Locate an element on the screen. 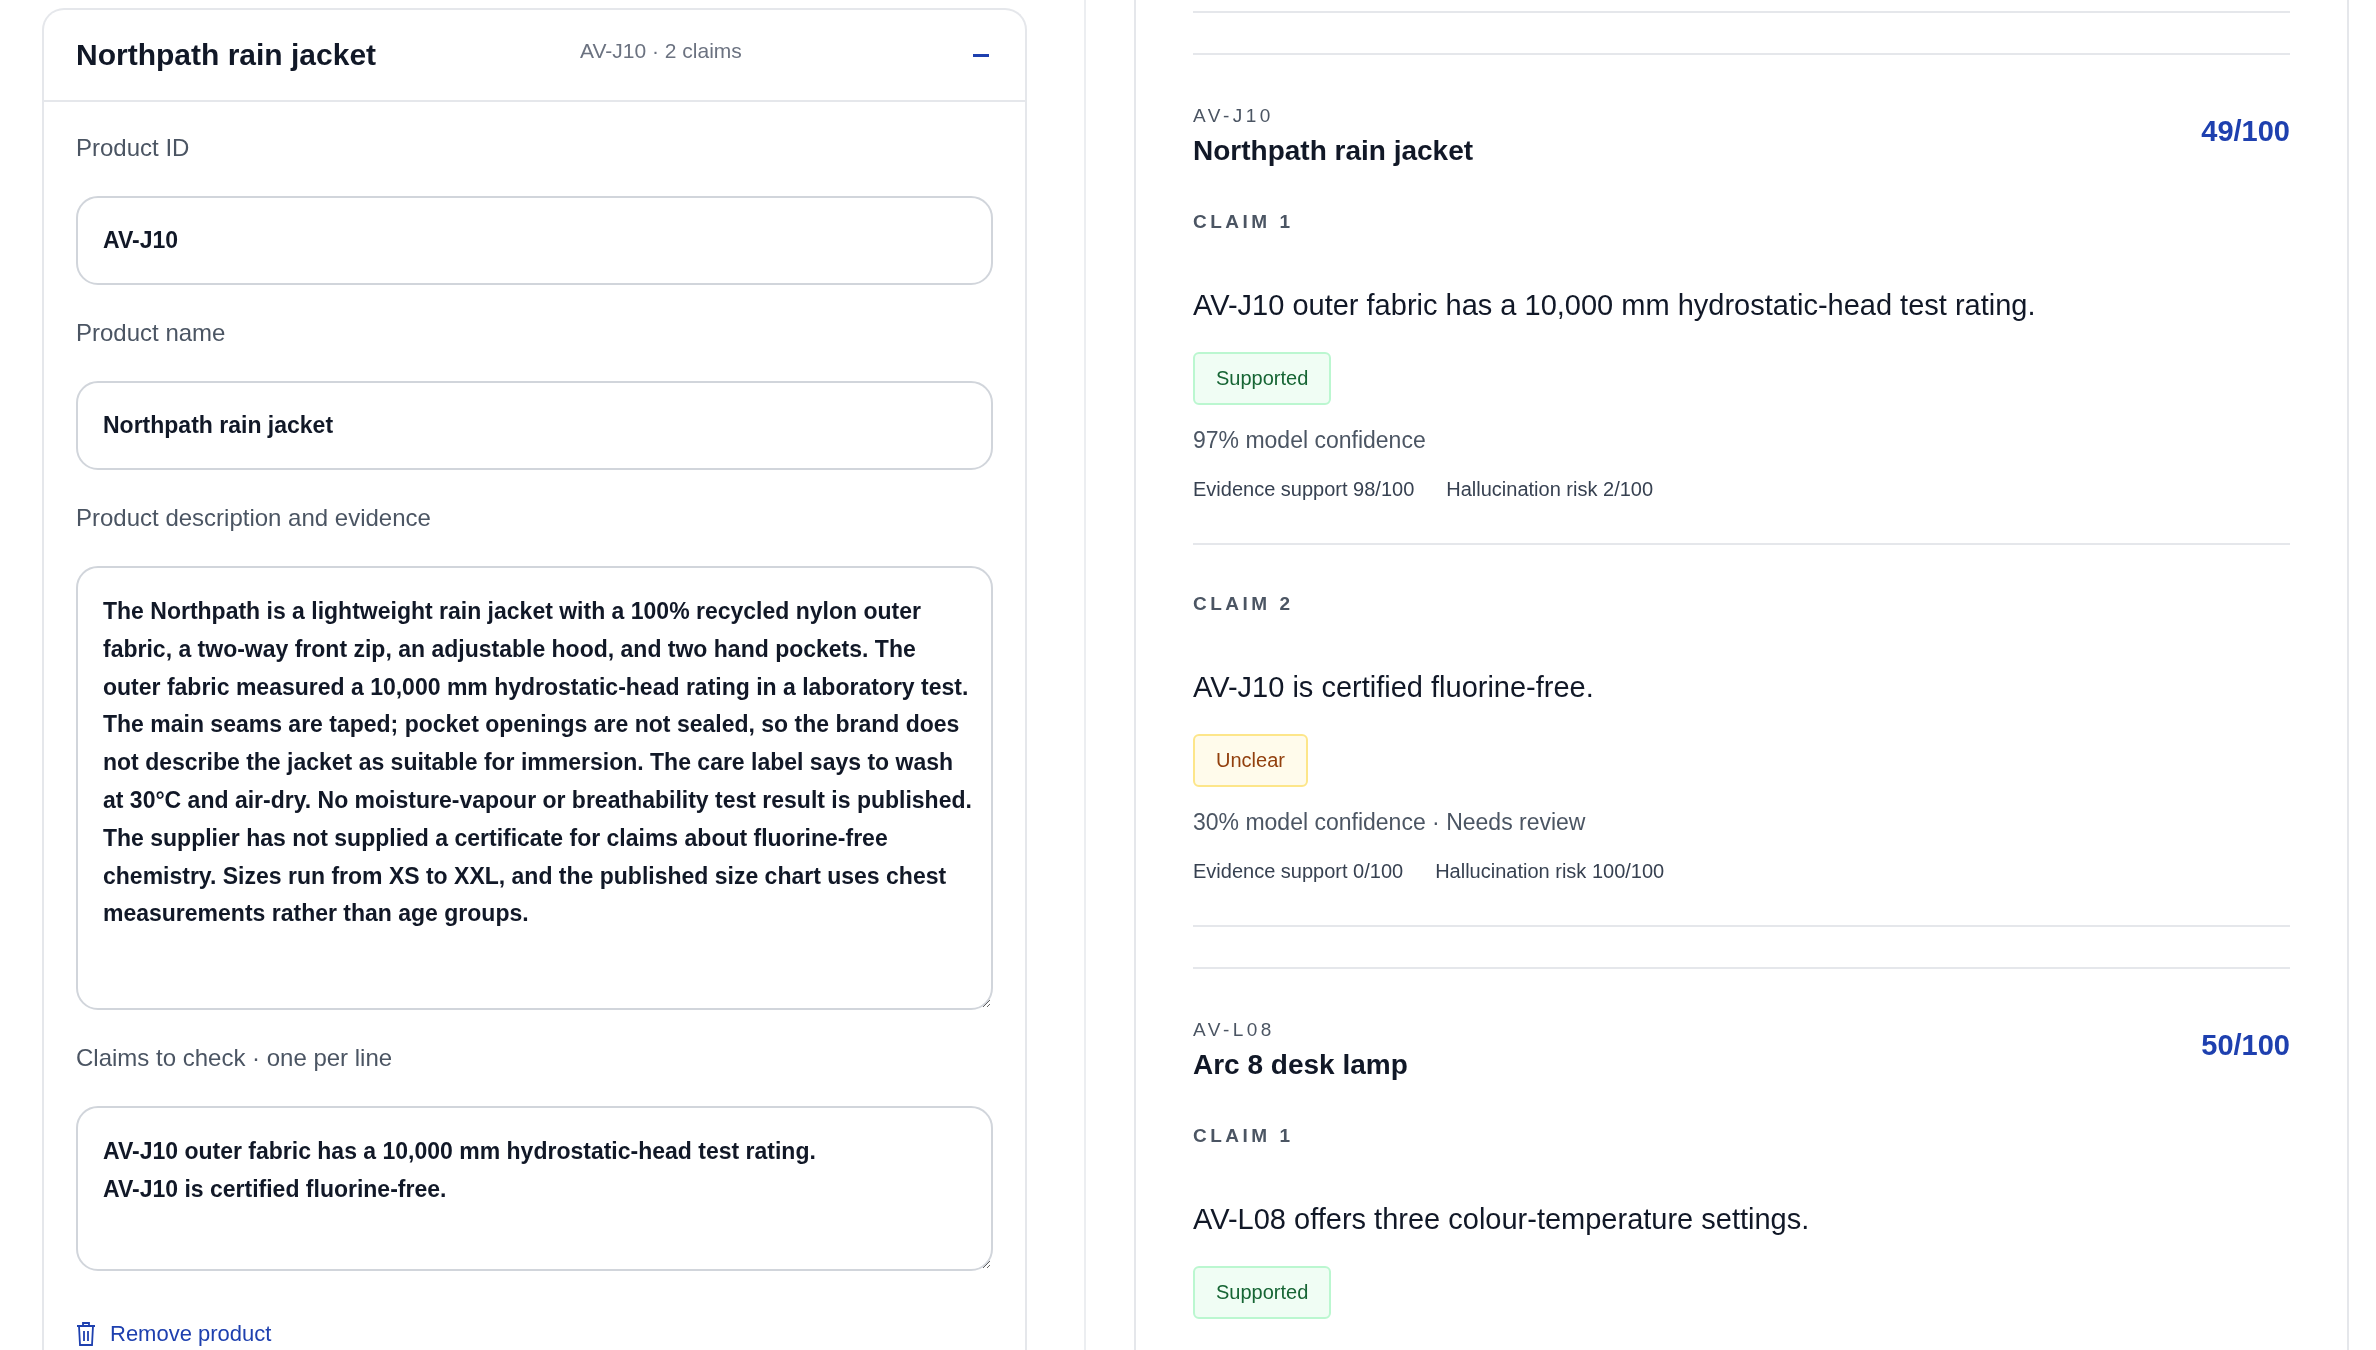 This screenshot has width=2376, height=1350. hallucination-risk: Hallucination risk 100/100 is located at coordinates (1550, 871).